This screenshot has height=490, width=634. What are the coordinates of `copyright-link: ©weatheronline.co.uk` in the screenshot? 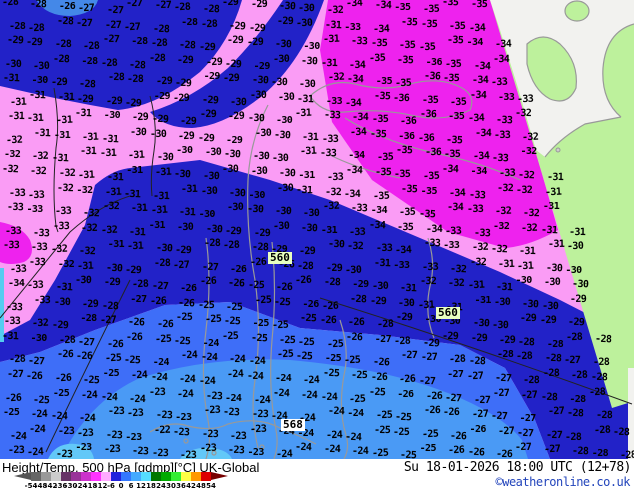 It's located at (563, 482).